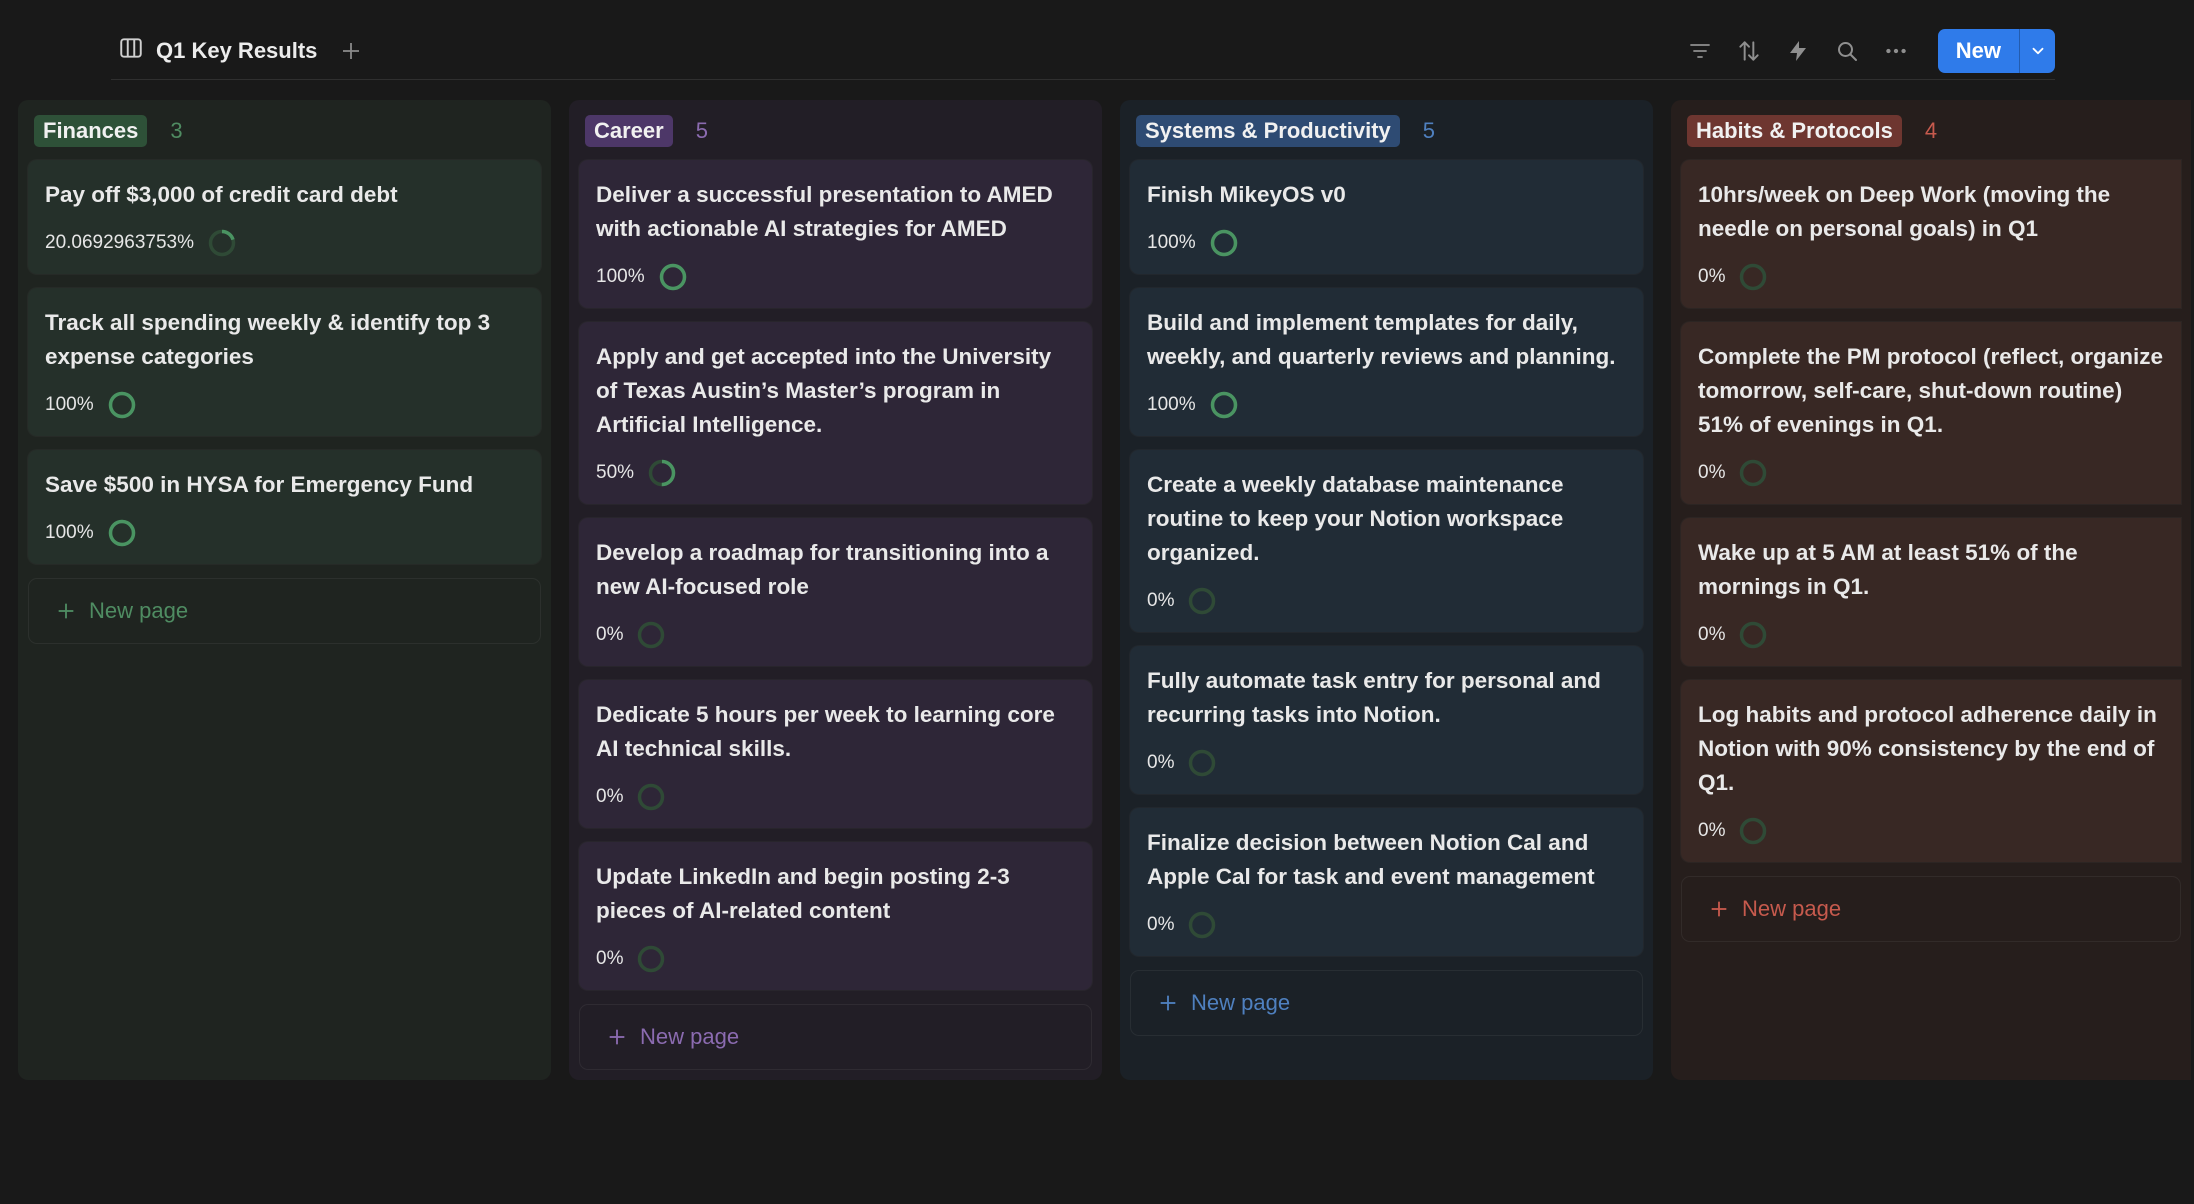 The height and width of the screenshot is (1204, 2194). What do you see at coordinates (1268, 131) in the screenshot?
I see `column-tag: Systems & Productivity` at bounding box center [1268, 131].